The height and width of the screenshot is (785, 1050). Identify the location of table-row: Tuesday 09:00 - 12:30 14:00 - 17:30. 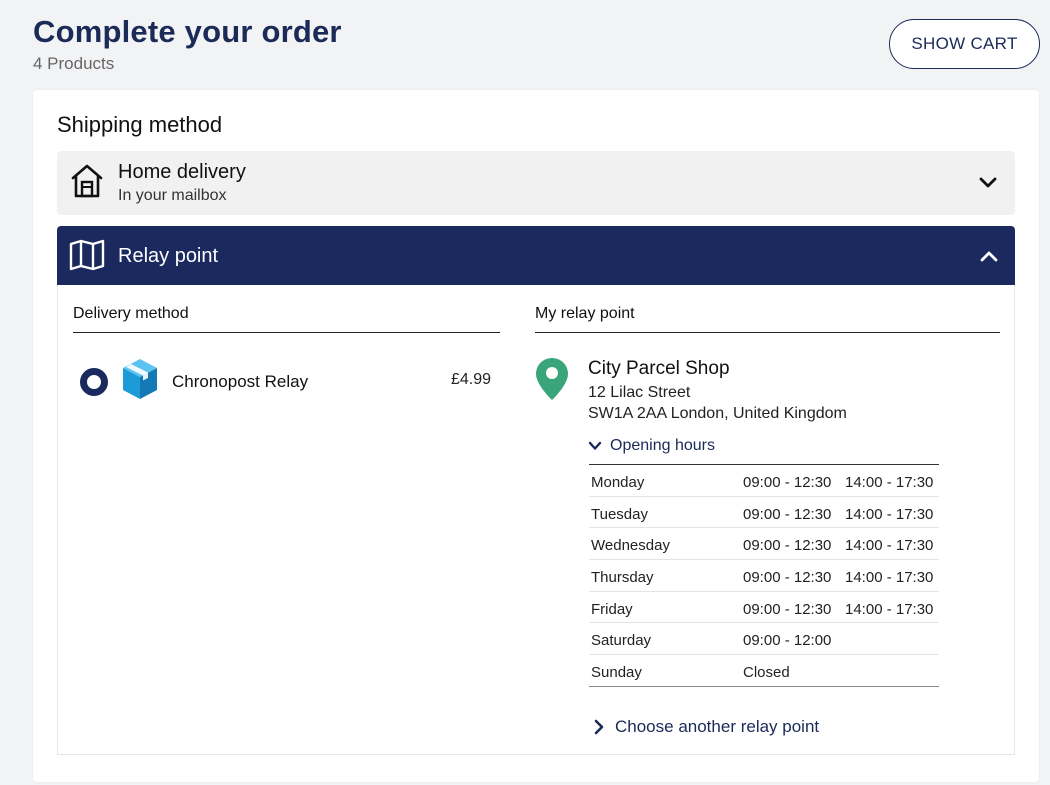
(764, 513).